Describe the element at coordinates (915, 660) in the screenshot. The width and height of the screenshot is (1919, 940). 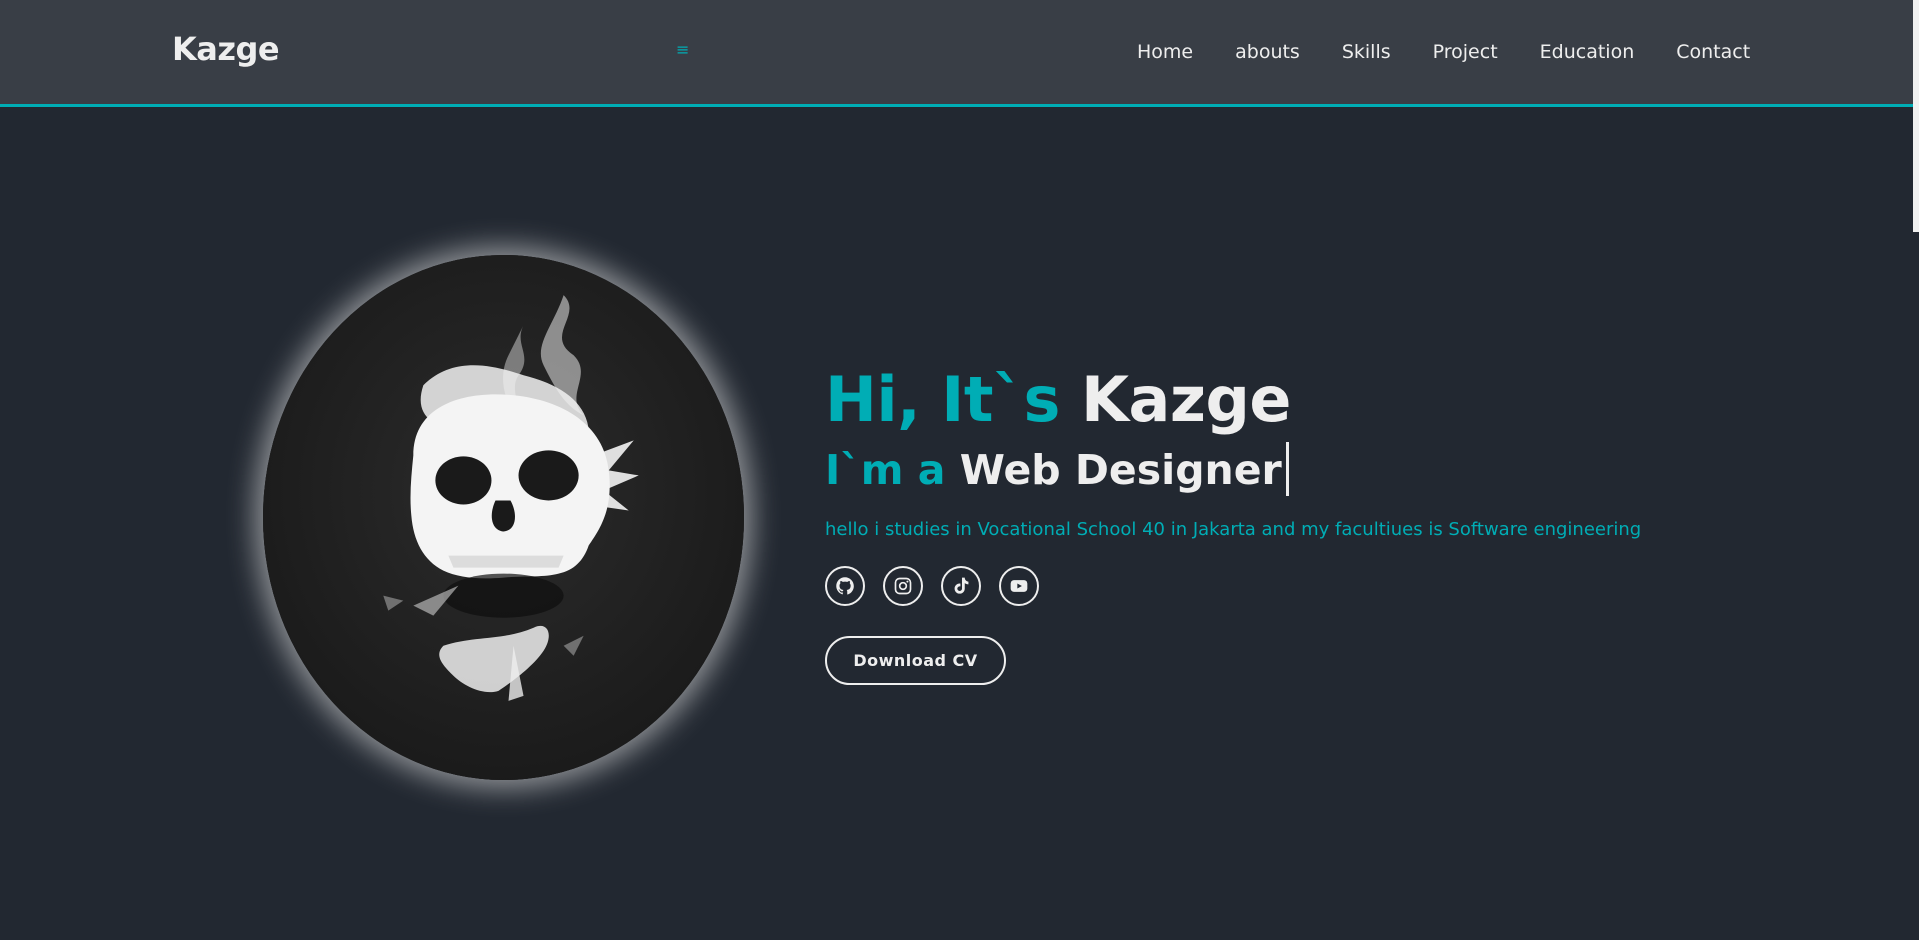
I see `download-cv-button: Download CV` at that location.